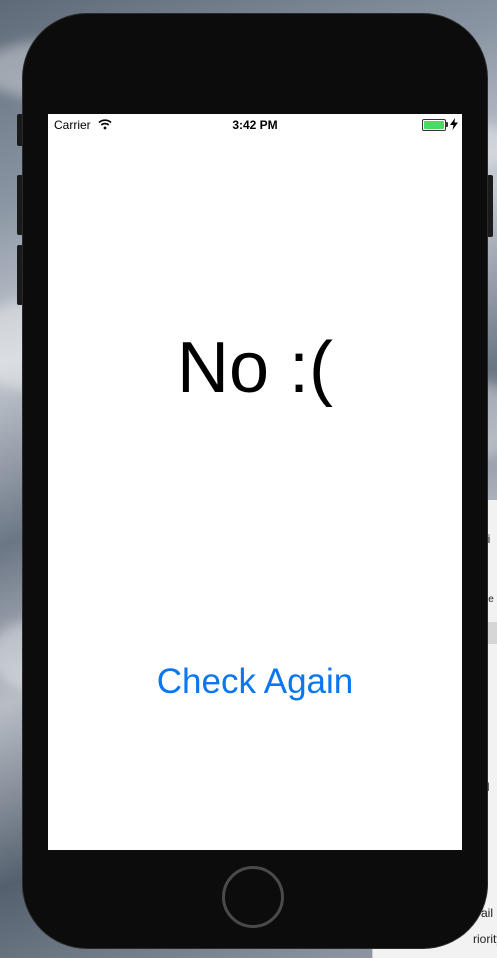 This screenshot has height=958, width=497. Describe the element at coordinates (253, 897) in the screenshot. I see `home-button` at that location.